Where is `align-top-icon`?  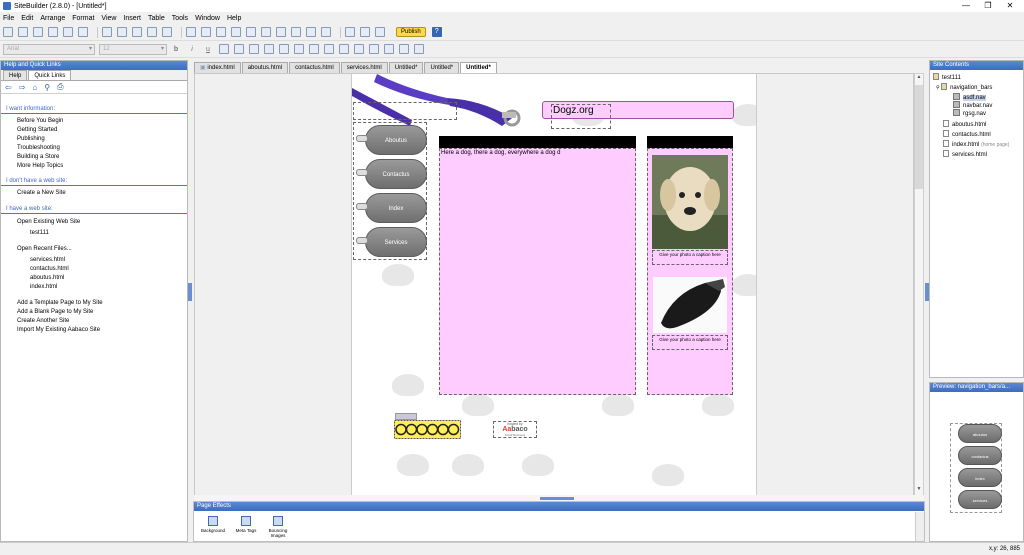 align-top-icon is located at coordinates (329, 49).